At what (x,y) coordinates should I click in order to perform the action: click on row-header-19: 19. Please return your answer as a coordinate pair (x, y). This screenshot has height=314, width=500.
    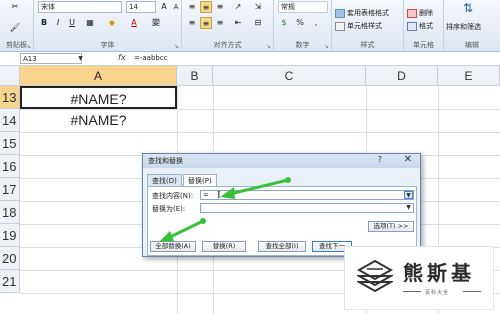
    Looking at the image, I should click on (10, 235).